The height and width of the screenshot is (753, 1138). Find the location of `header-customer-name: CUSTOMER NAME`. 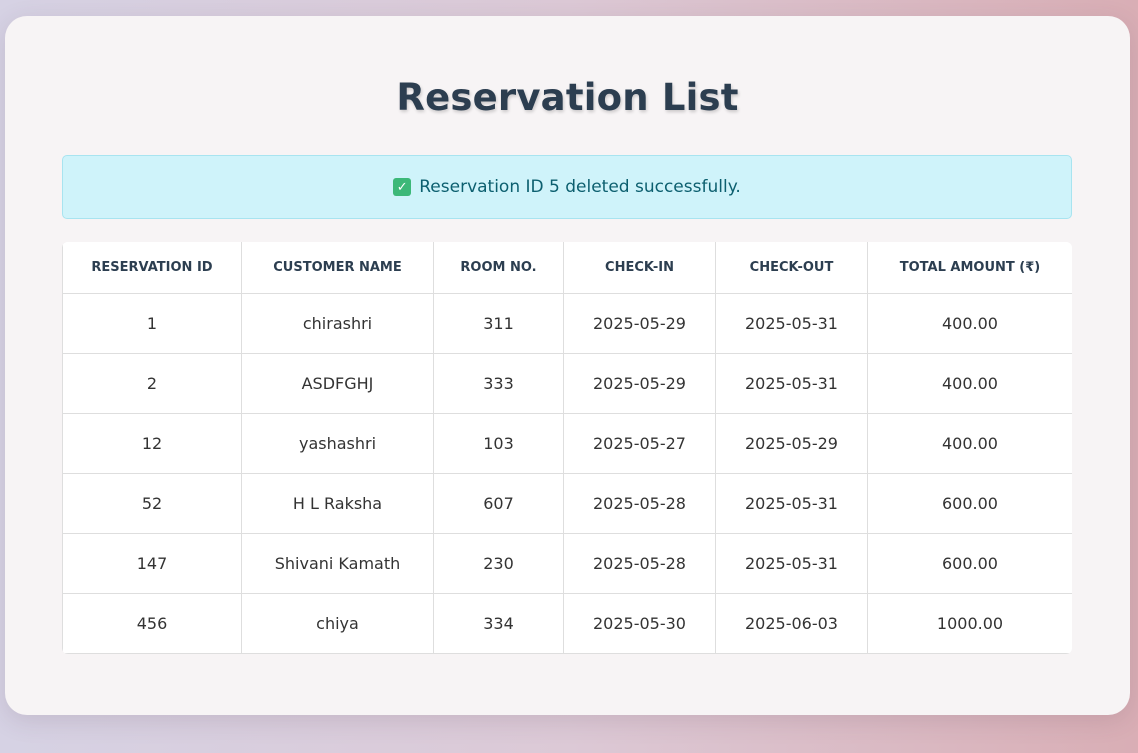

header-customer-name: CUSTOMER NAME is located at coordinates (337, 268).